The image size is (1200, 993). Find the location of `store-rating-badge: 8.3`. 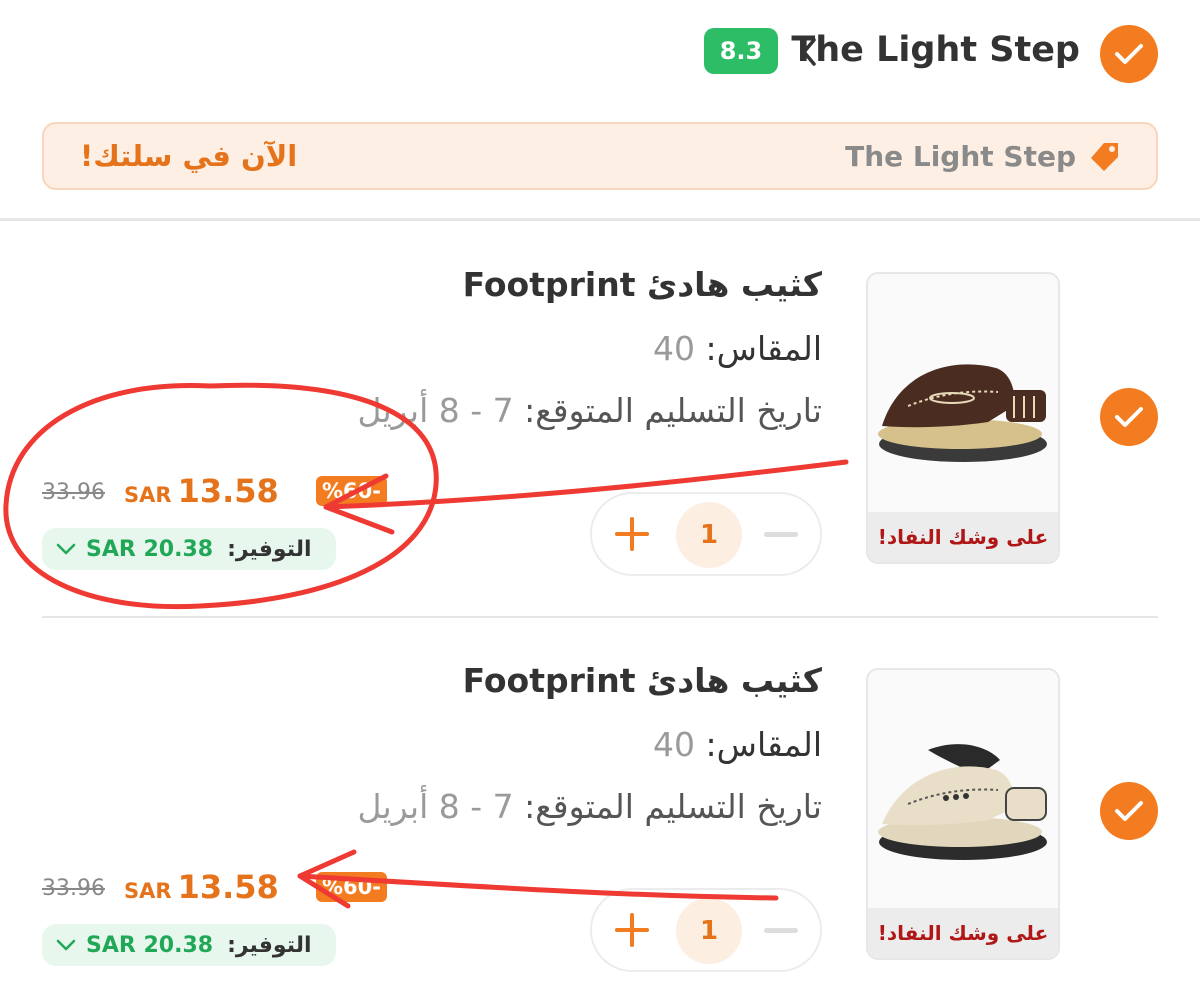

store-rating-badge: 8.3 is located at coordinates (741, 51).